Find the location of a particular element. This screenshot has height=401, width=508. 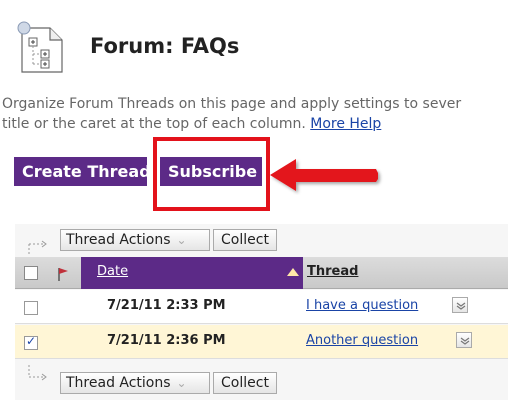

collect-button-bottom: Collect is located at coordinates (245, 383).